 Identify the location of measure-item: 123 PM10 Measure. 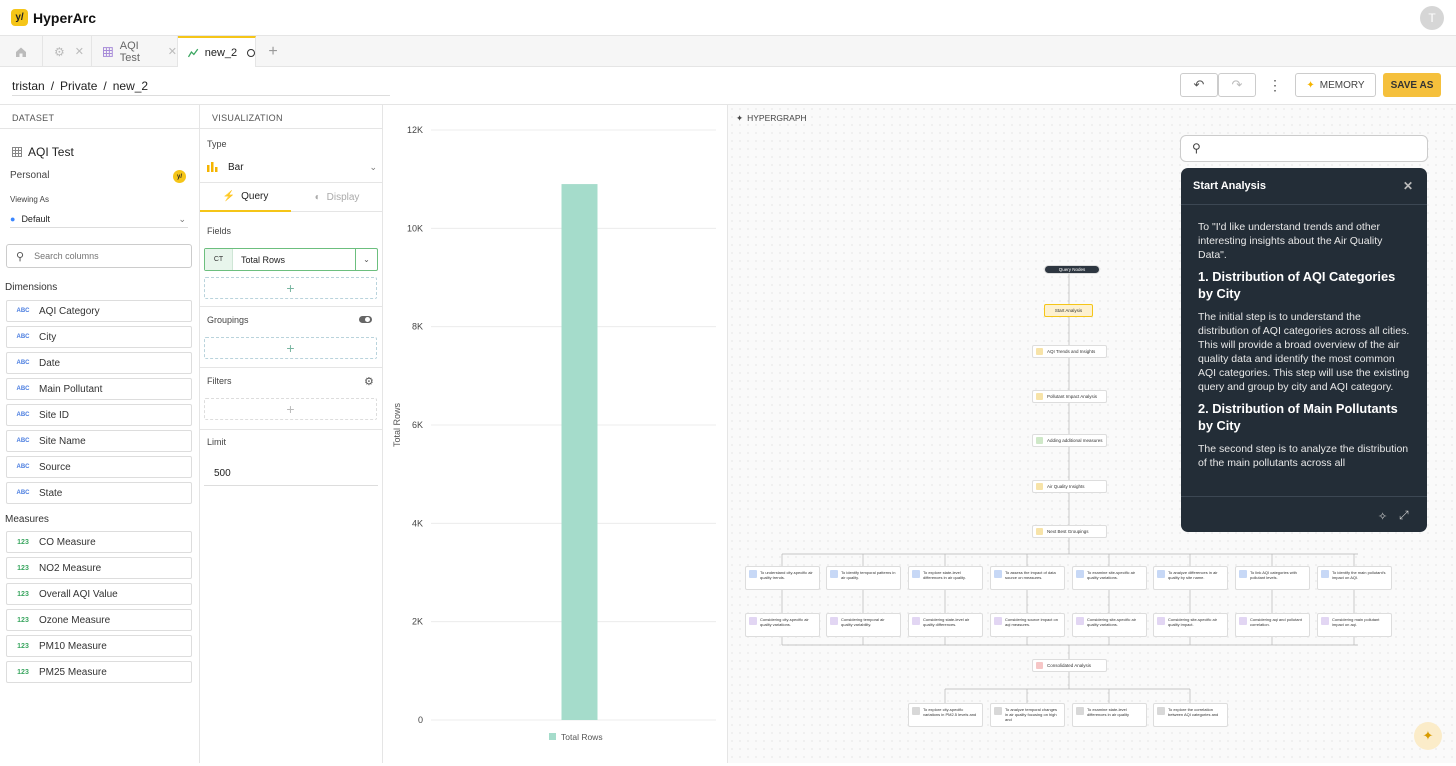
(99, 646).